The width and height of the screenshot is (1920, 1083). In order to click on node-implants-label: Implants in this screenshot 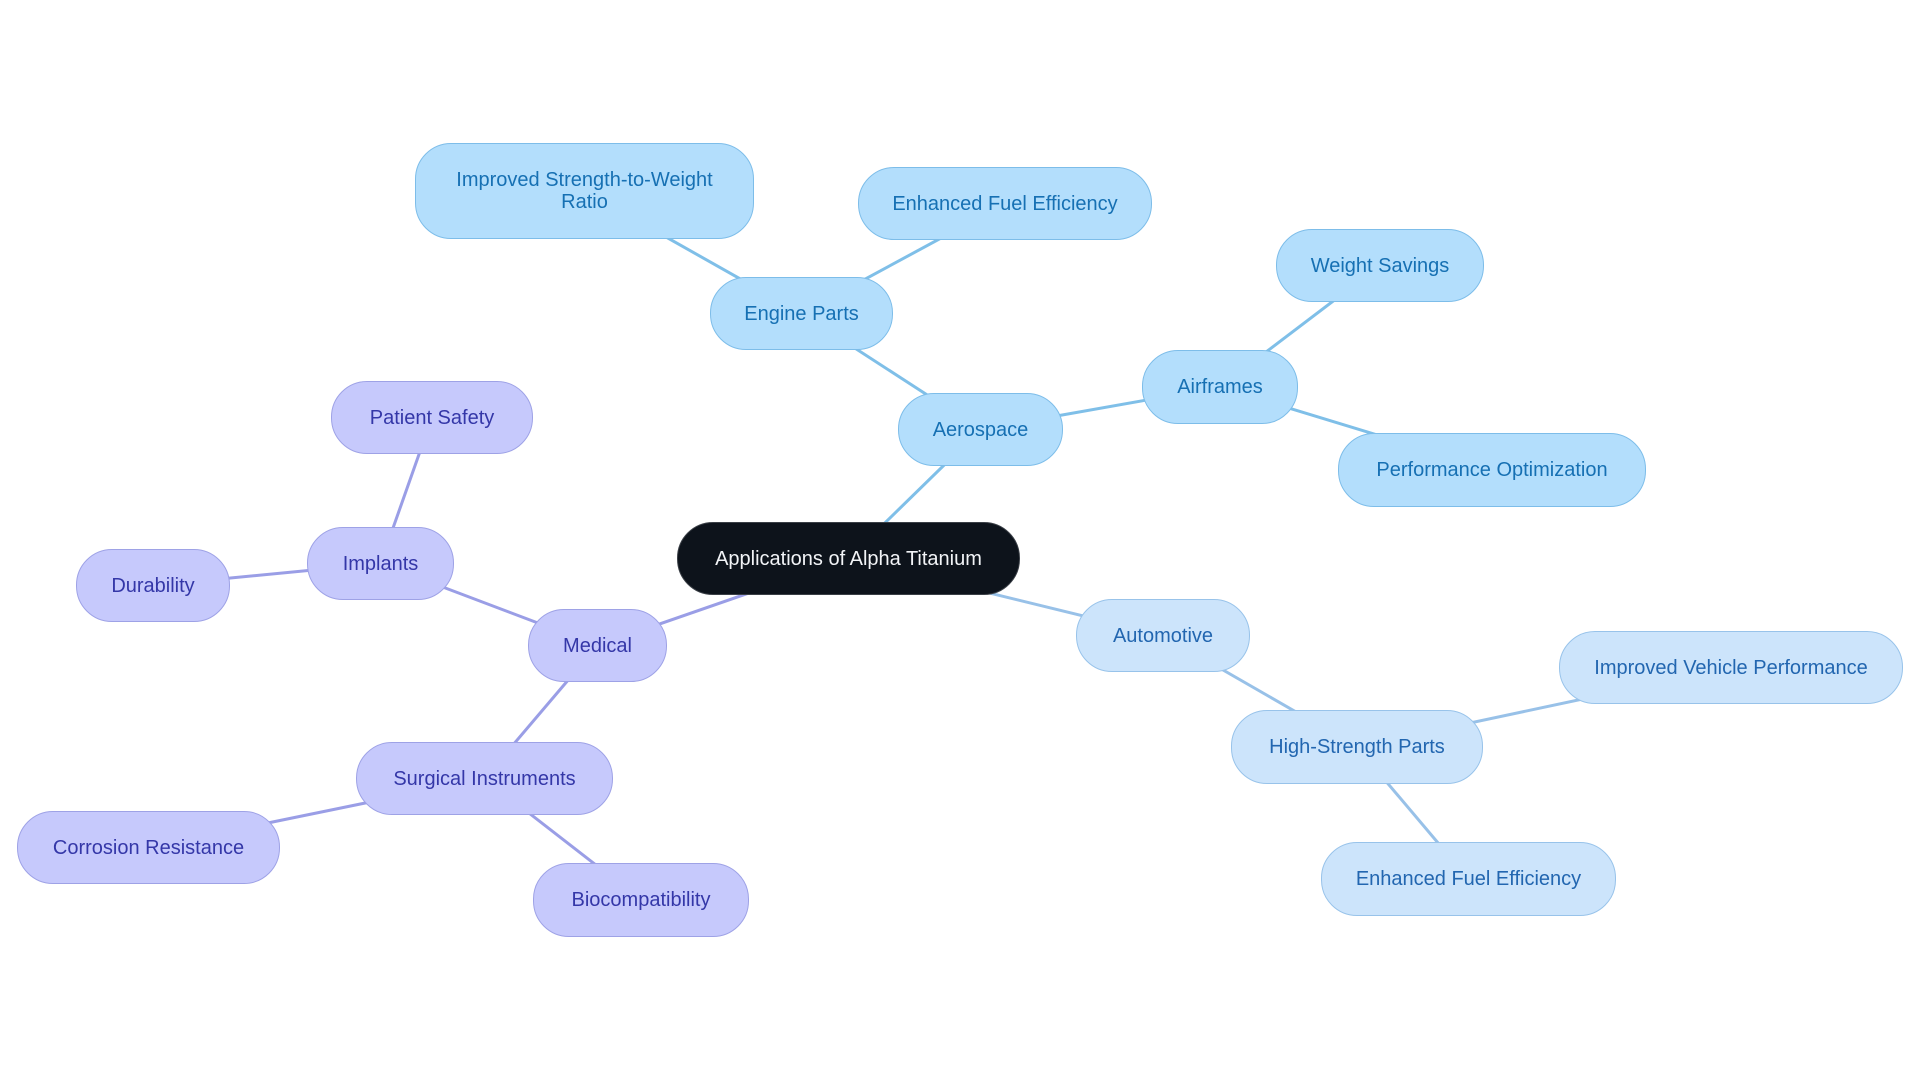, I will do `click(380, 563)`.